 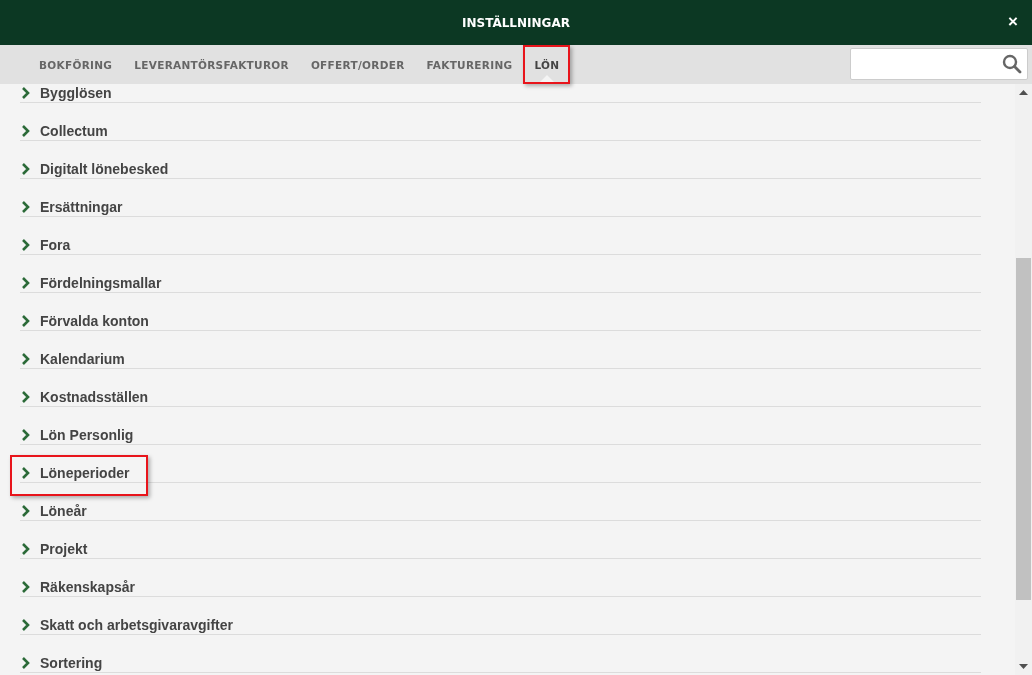 What do you see at coordinates (54, 549) in the screenshot?
I see `settings-item: Projekt` at bounding box center [54, 549].